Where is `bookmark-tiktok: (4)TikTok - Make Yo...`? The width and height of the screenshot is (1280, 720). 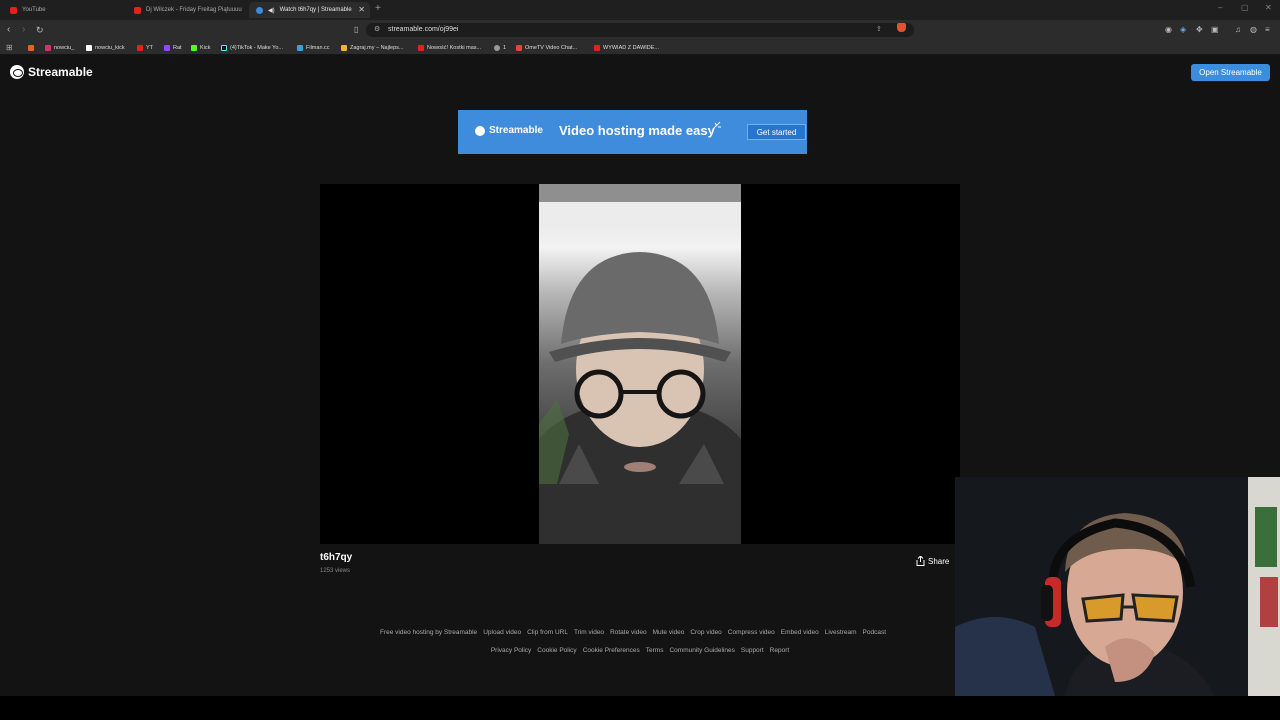 bookmark-tiktok: (4)TikTok - Make Yo... is located at coordinates (252, 47).